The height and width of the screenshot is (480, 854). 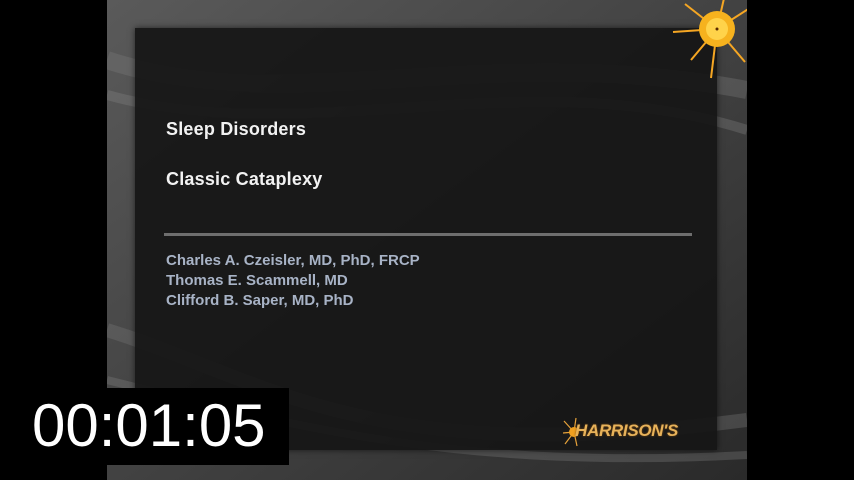 I want to click on elapsed-timer: 00:01:05, so click(x=149, y=425).